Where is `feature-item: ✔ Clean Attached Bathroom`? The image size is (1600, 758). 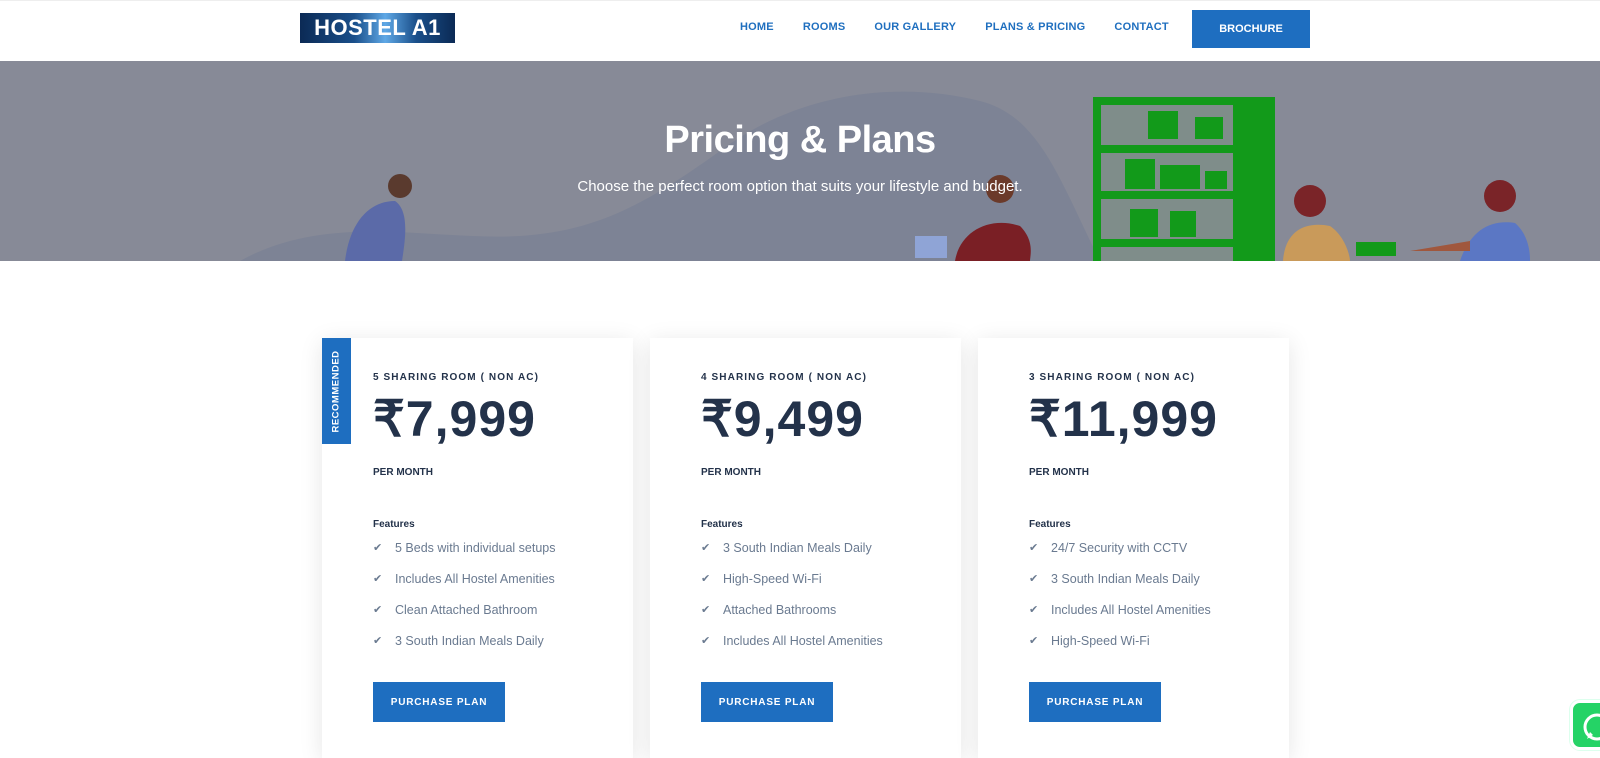
feature-item: ✔ Clean Attached Bathroom is located at coordinates (464, 609).